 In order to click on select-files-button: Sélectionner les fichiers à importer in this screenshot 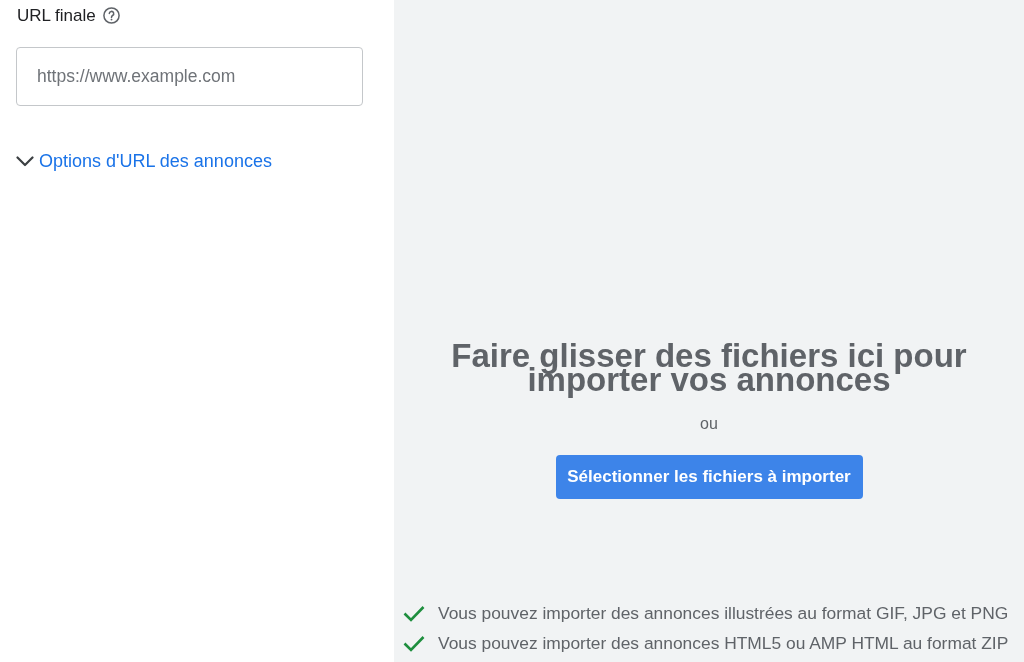, I will do `click(709, 477)`.